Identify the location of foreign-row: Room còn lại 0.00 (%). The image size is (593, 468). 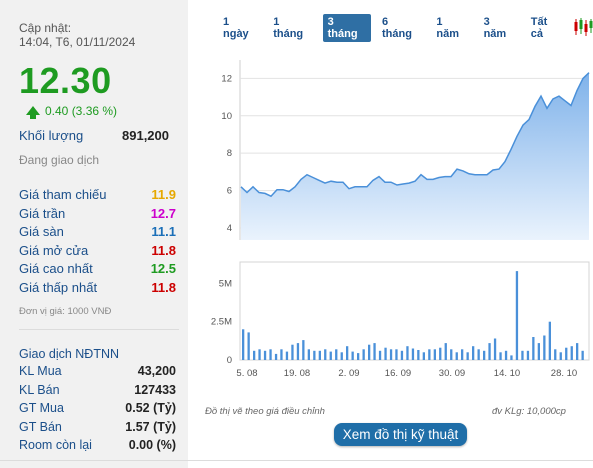
(97, 447).